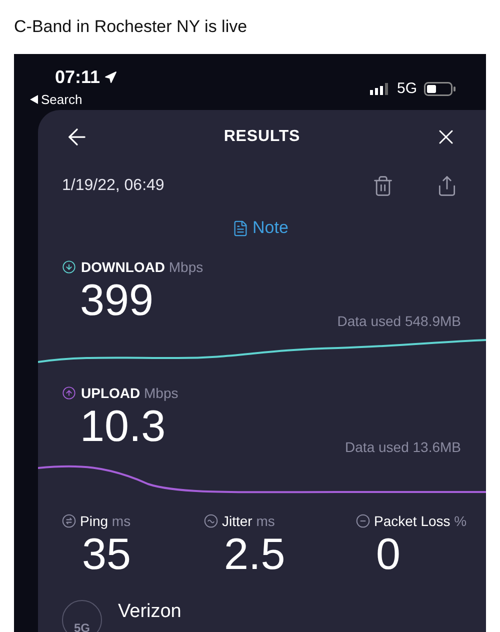 The image size is (500, 632). I want to click on packet-loss-icon, so click(363, 521).